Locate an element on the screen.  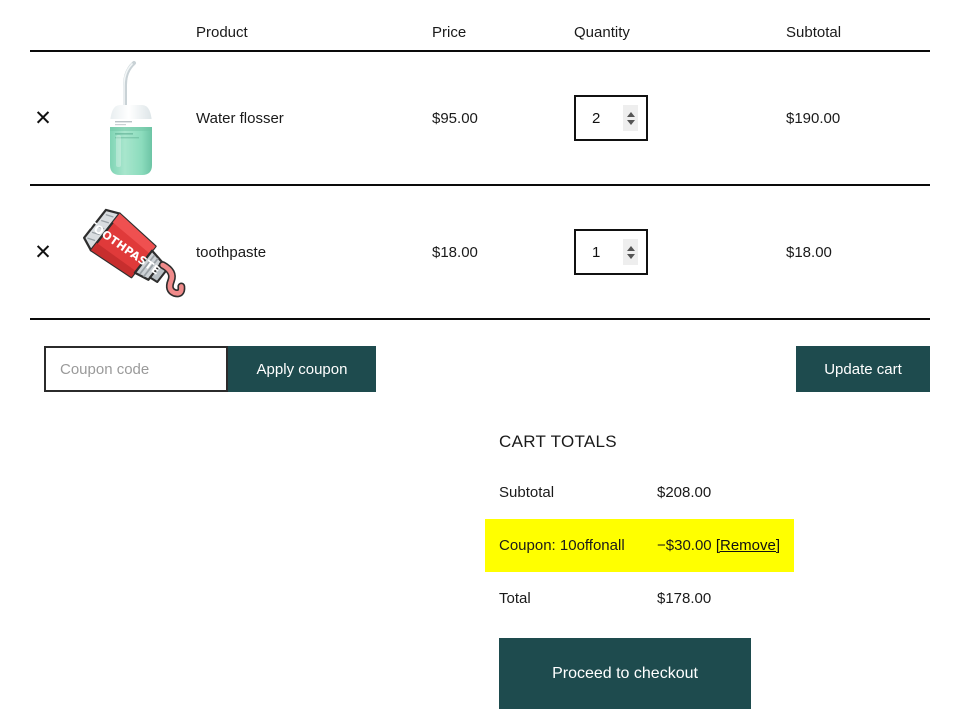
product-price: $18.00 is located at coordinates (455, 252).